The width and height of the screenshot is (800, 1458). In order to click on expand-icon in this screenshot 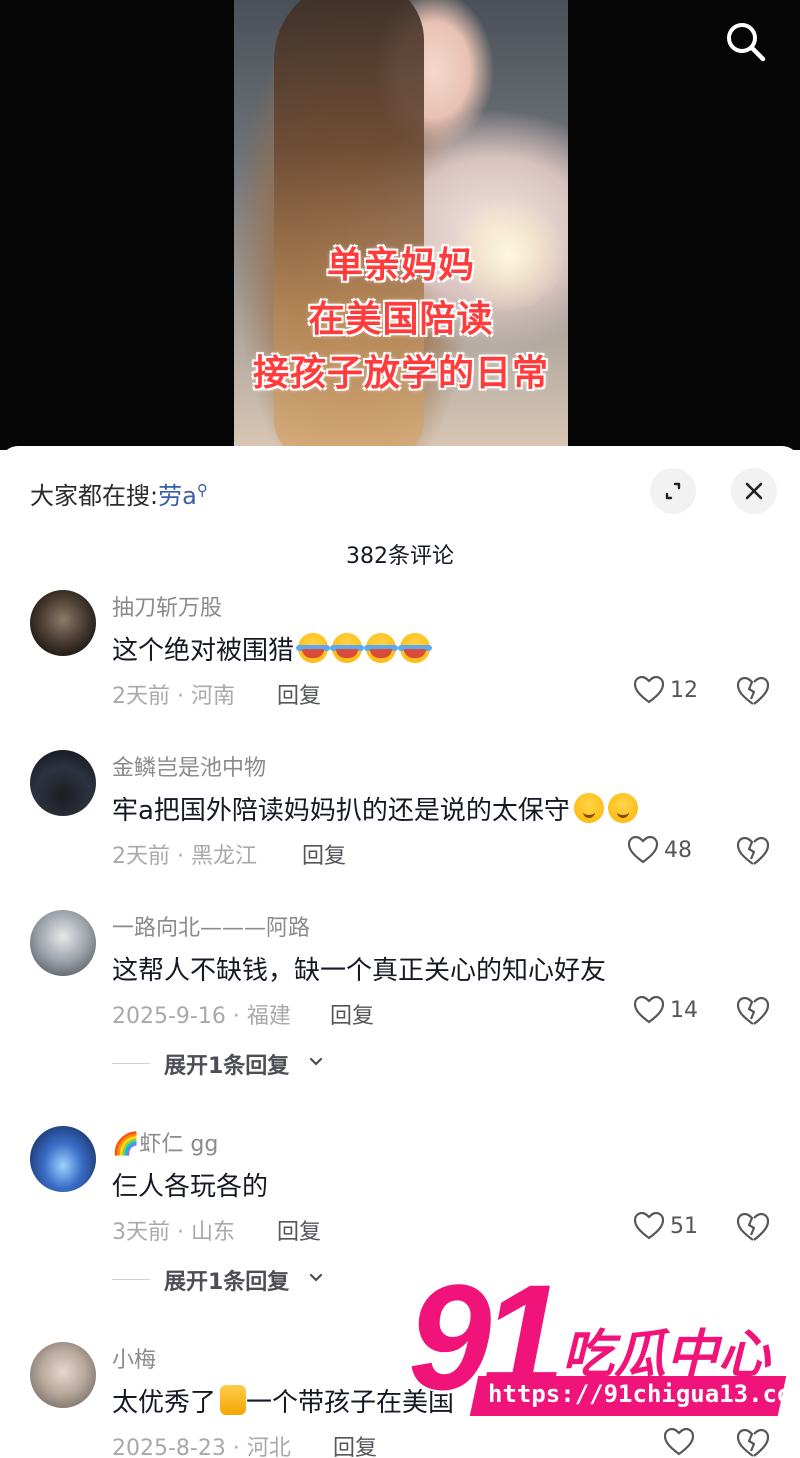, I will do `click(673, 491)`.